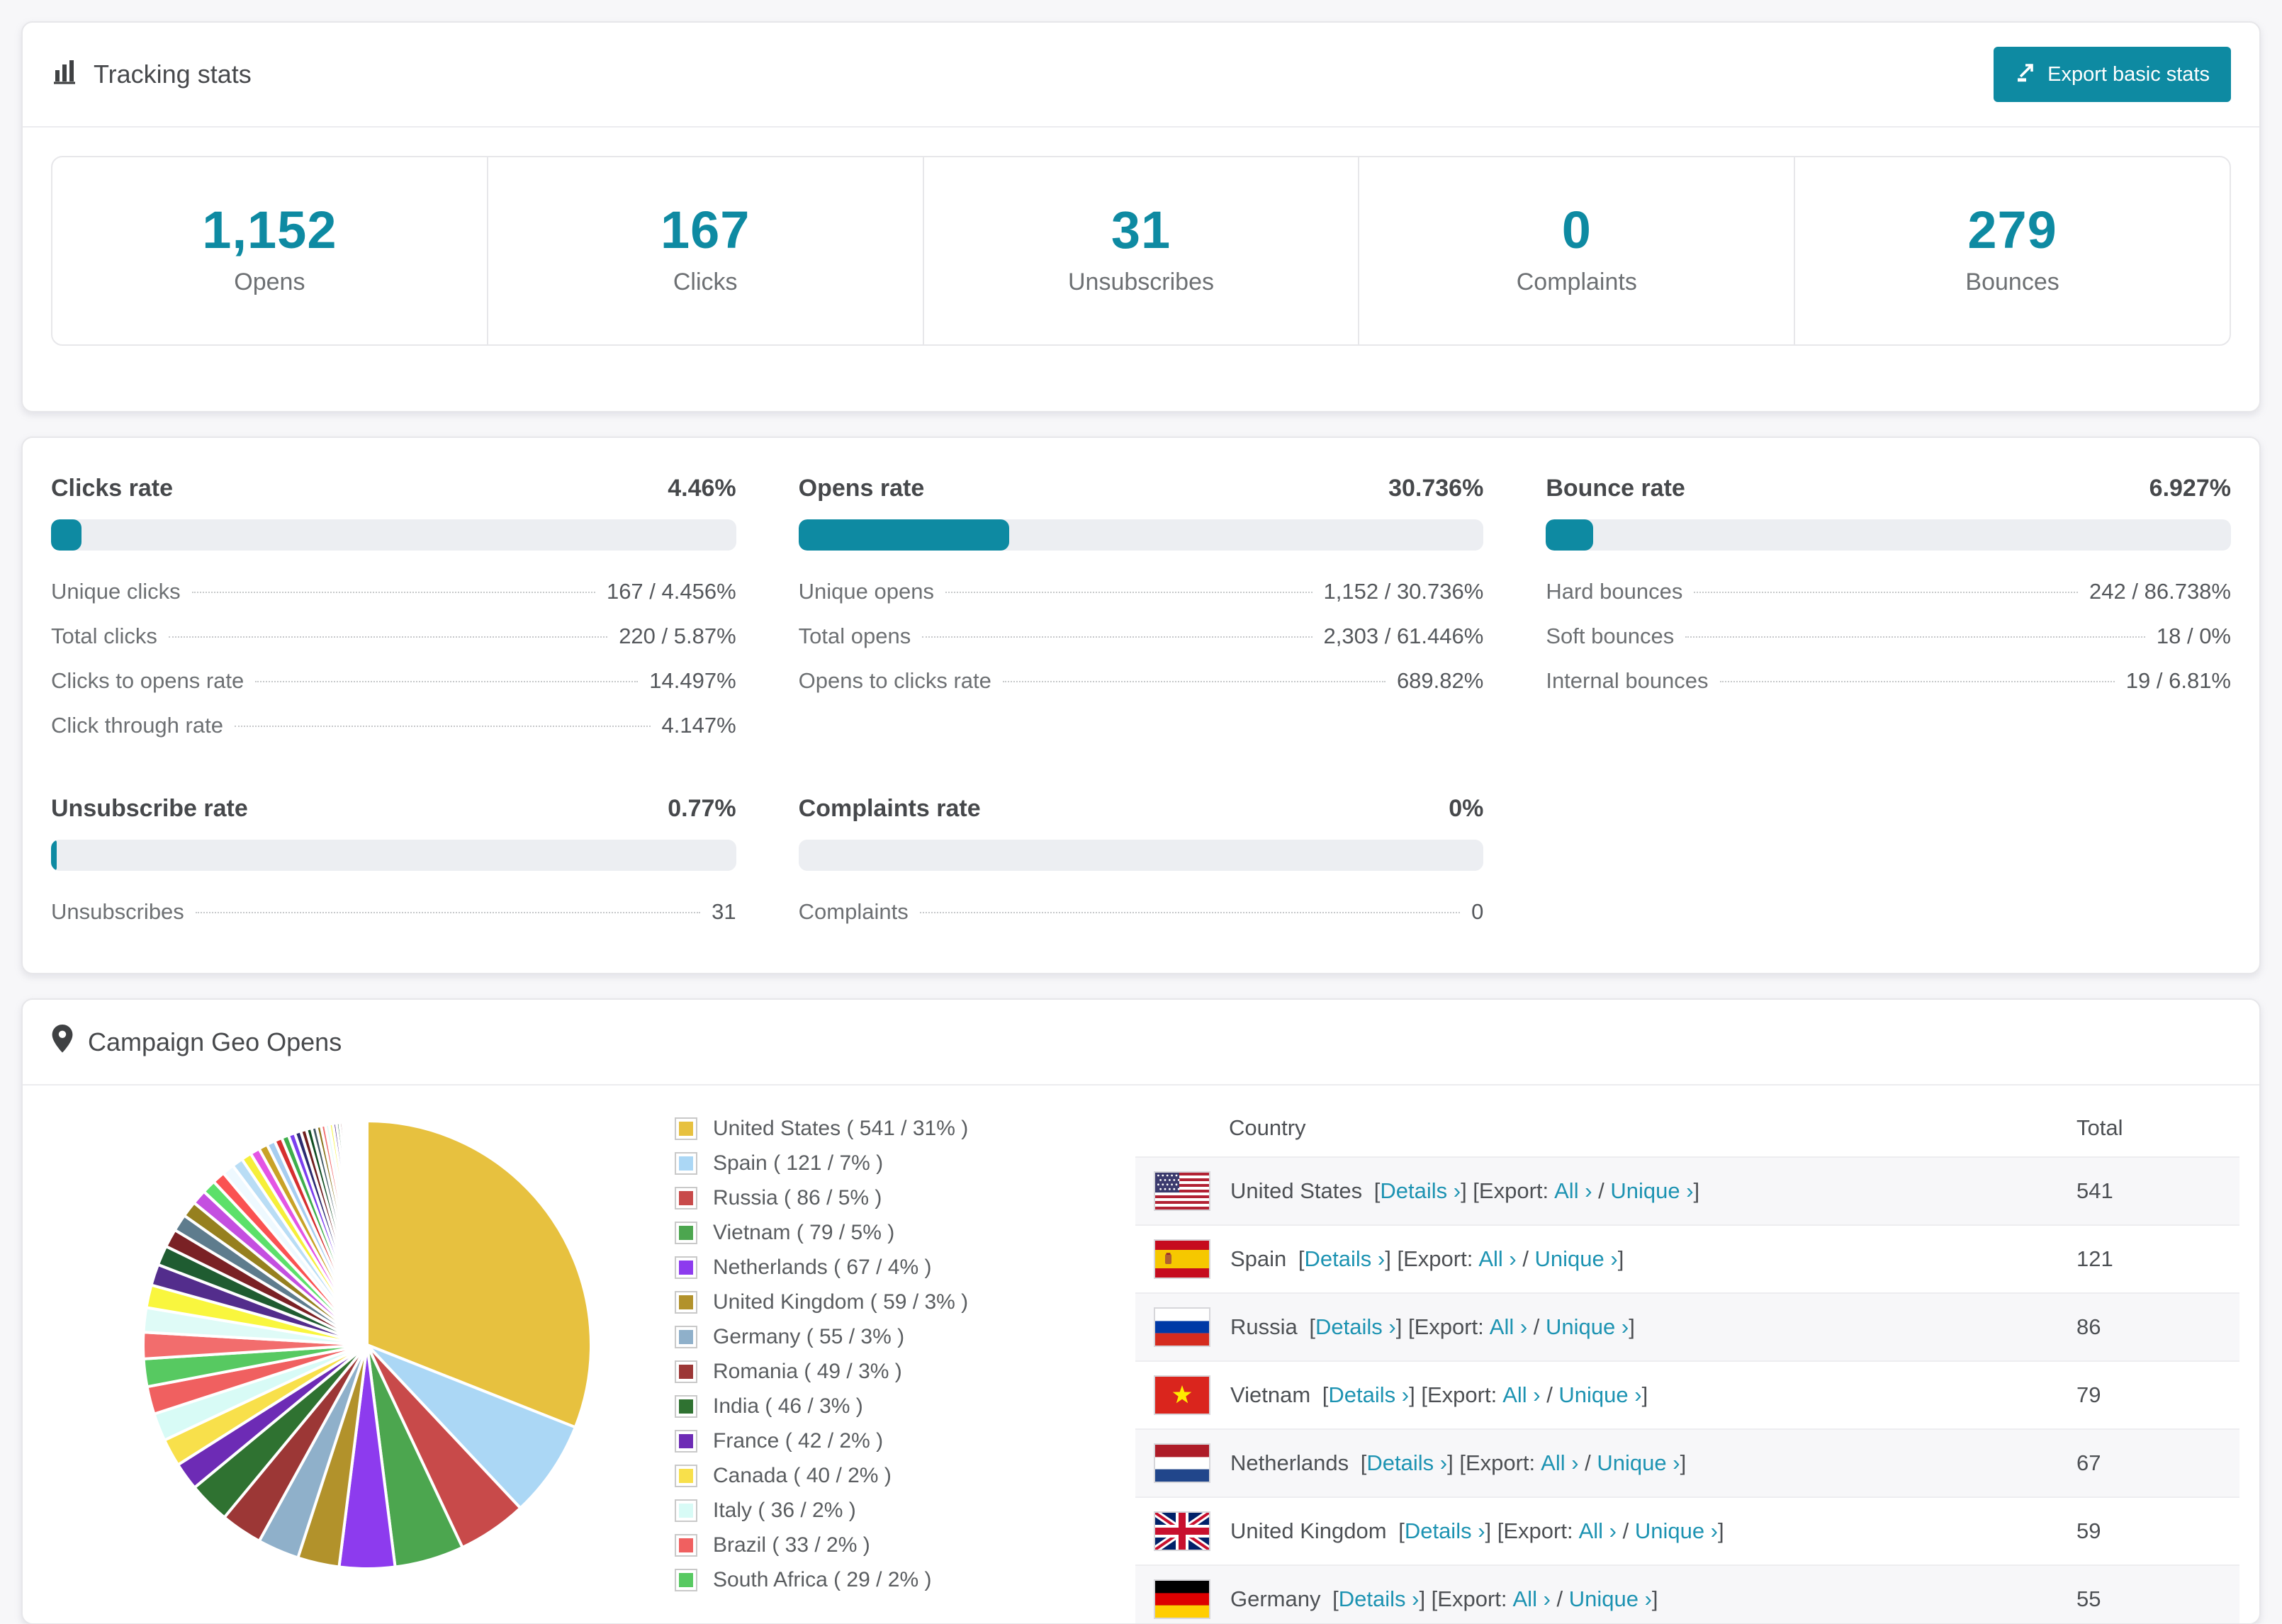 The width and height of the screenshot is (2282, 1624). Describe the element at coordinates (905, 1163) in the screenshot. I see `legend-item: Spain ( 121 / 7% )` at that location.